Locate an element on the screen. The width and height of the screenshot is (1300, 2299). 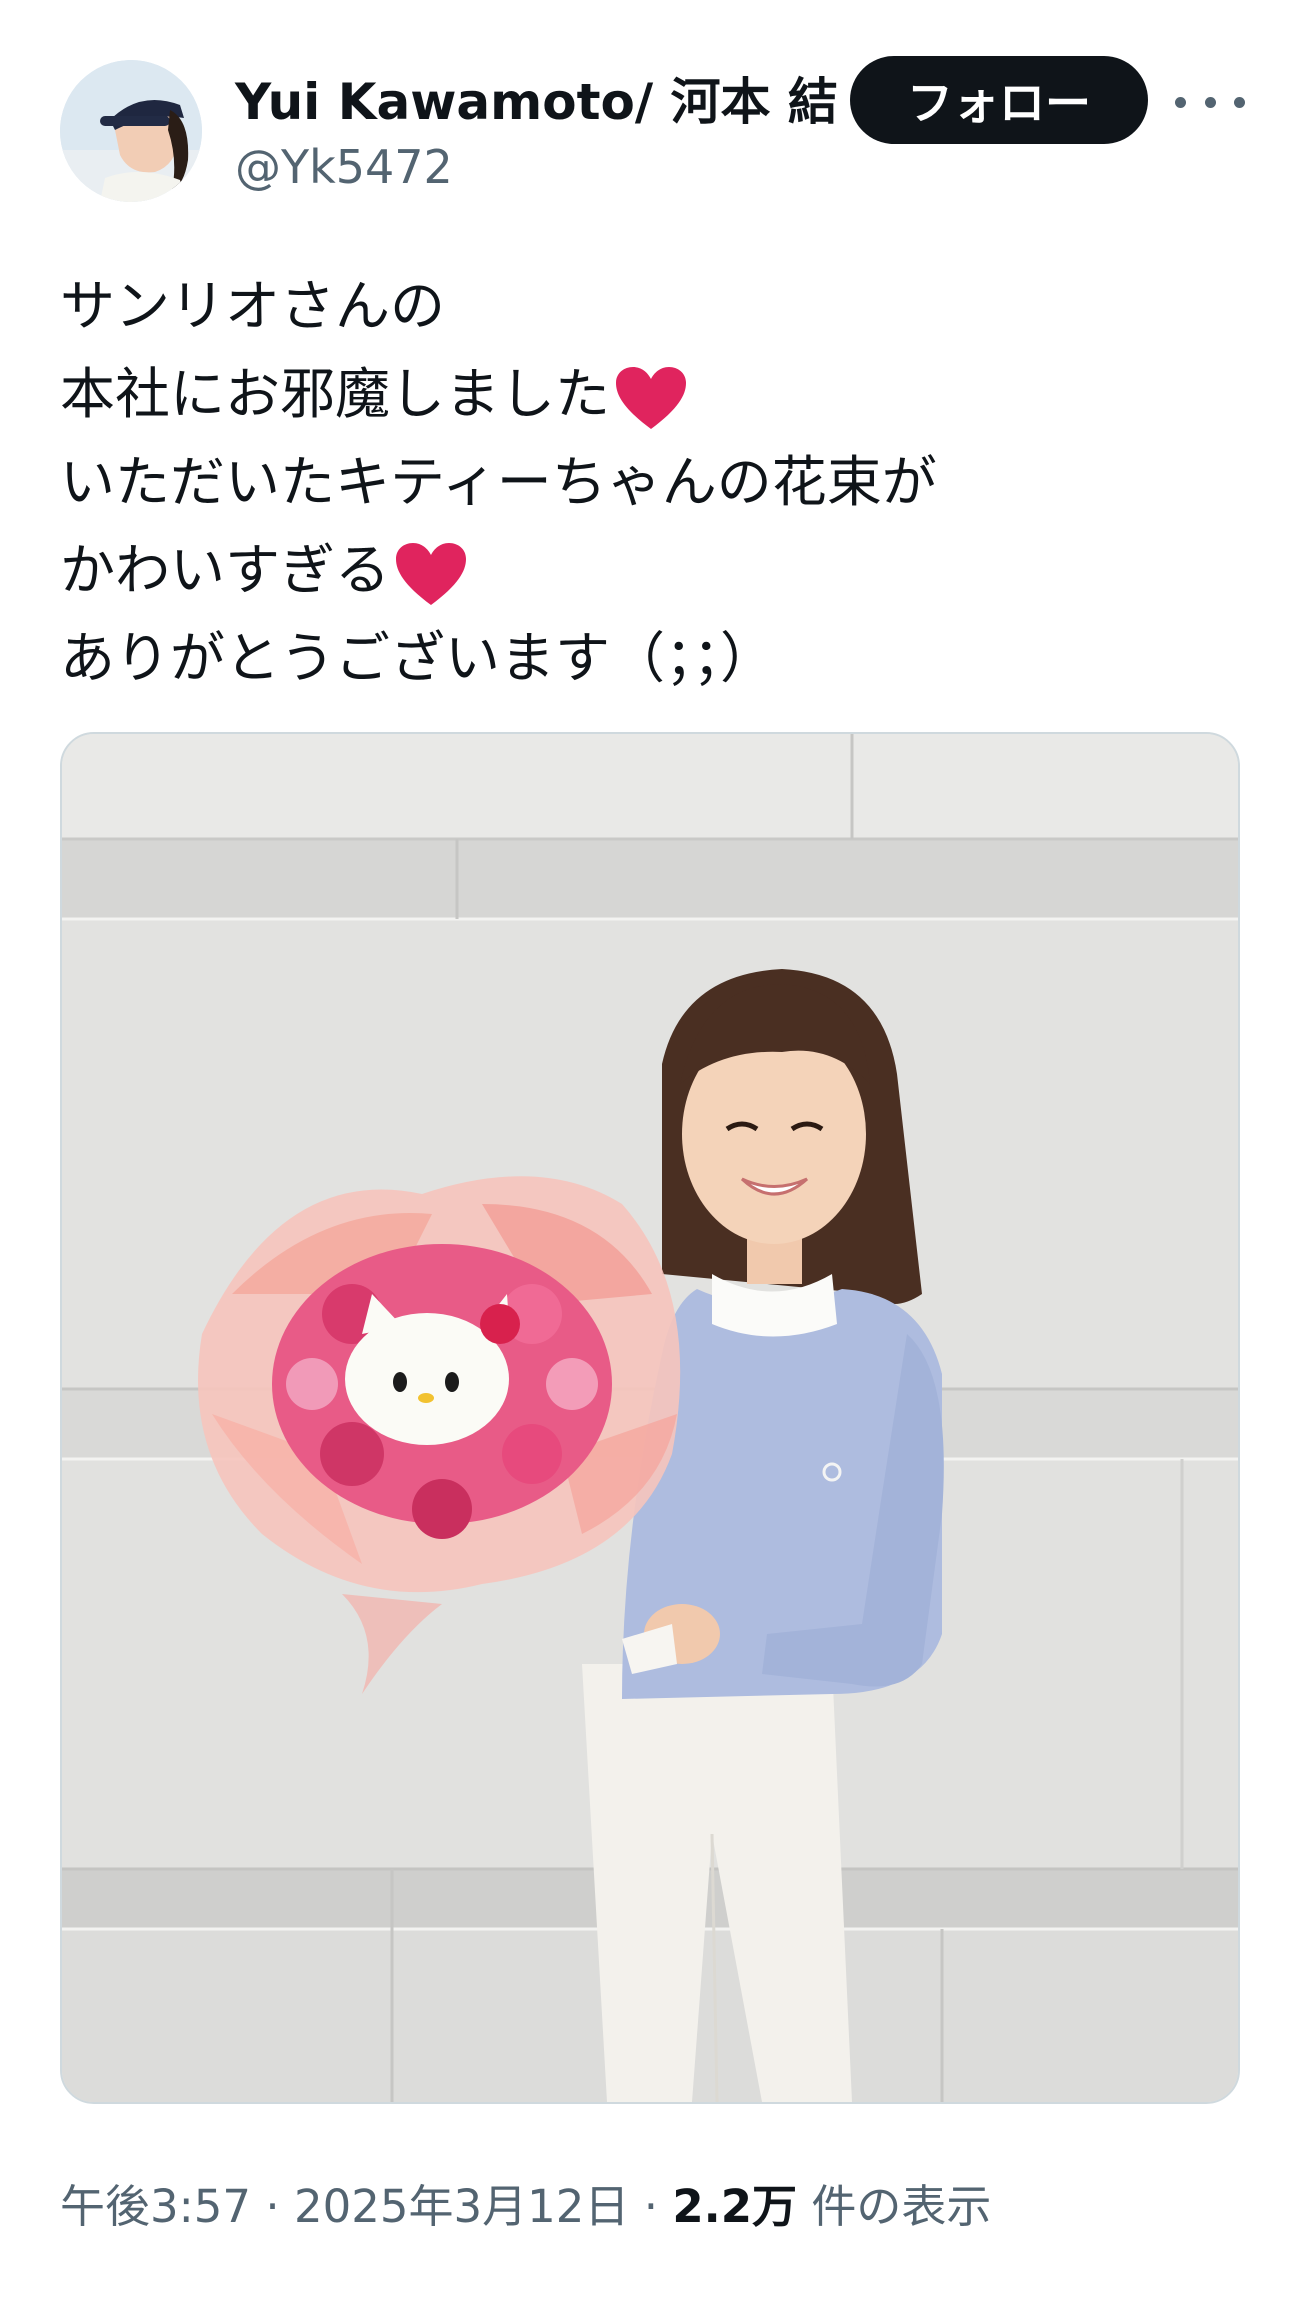
tweet-line: ありがとうございます（；；） is located at coordinates (650, 658).